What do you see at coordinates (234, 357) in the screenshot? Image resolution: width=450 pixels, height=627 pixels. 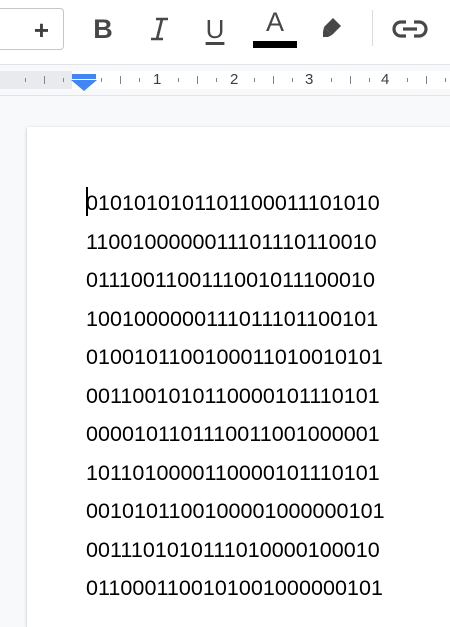 I see `text-line: 0100101100100011010010101` at bounding box center [234, 357].